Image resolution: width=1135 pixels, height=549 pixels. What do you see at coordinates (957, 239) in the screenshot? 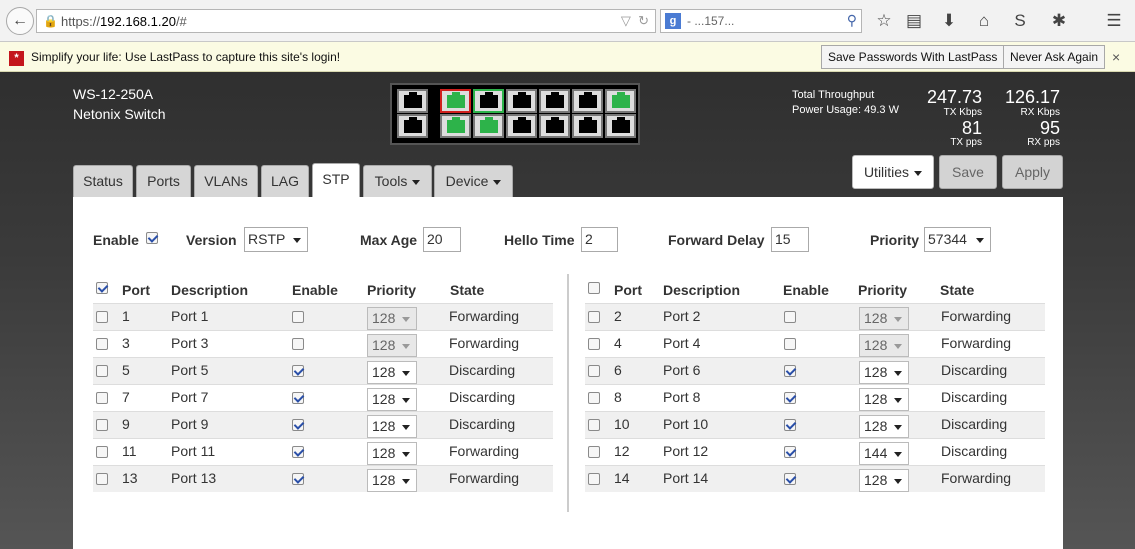
I see `bridge-priority-select: 57344` at bounding box center [957, 239].